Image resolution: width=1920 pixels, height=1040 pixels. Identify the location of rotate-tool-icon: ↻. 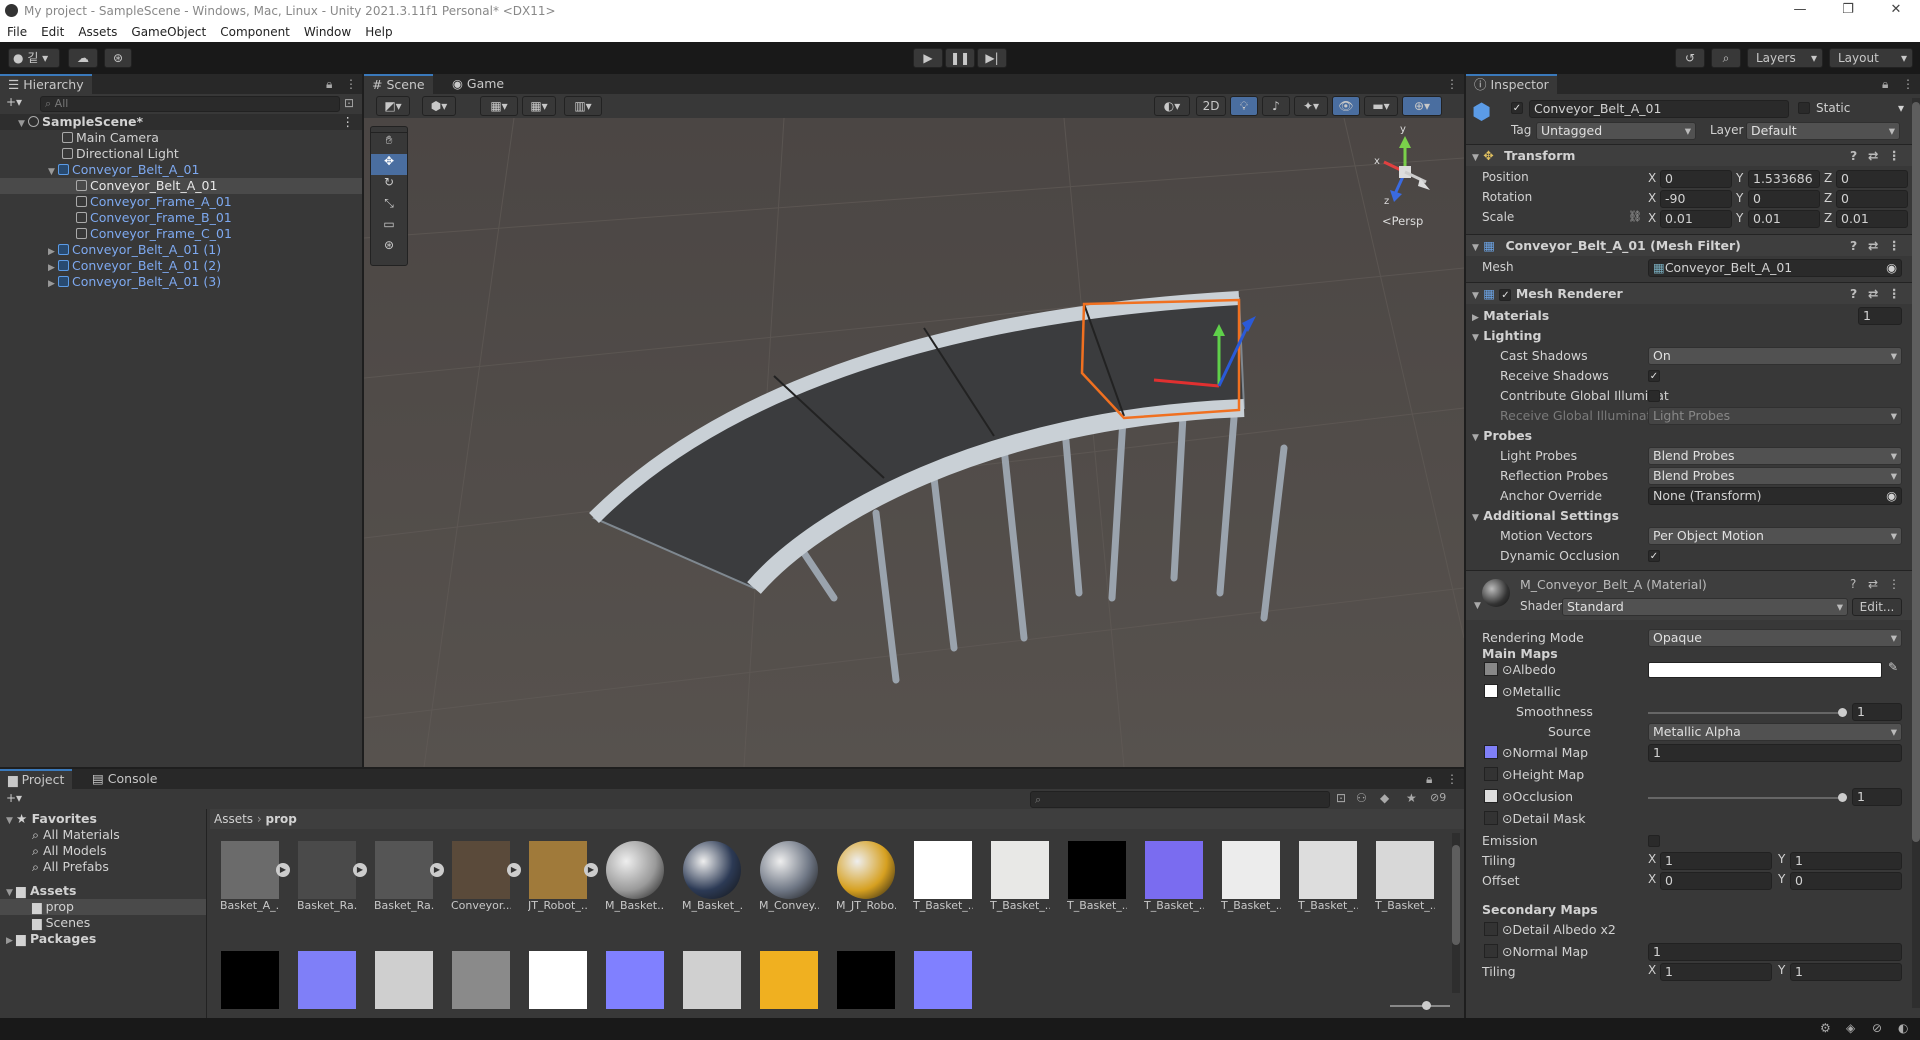
(389, 185).